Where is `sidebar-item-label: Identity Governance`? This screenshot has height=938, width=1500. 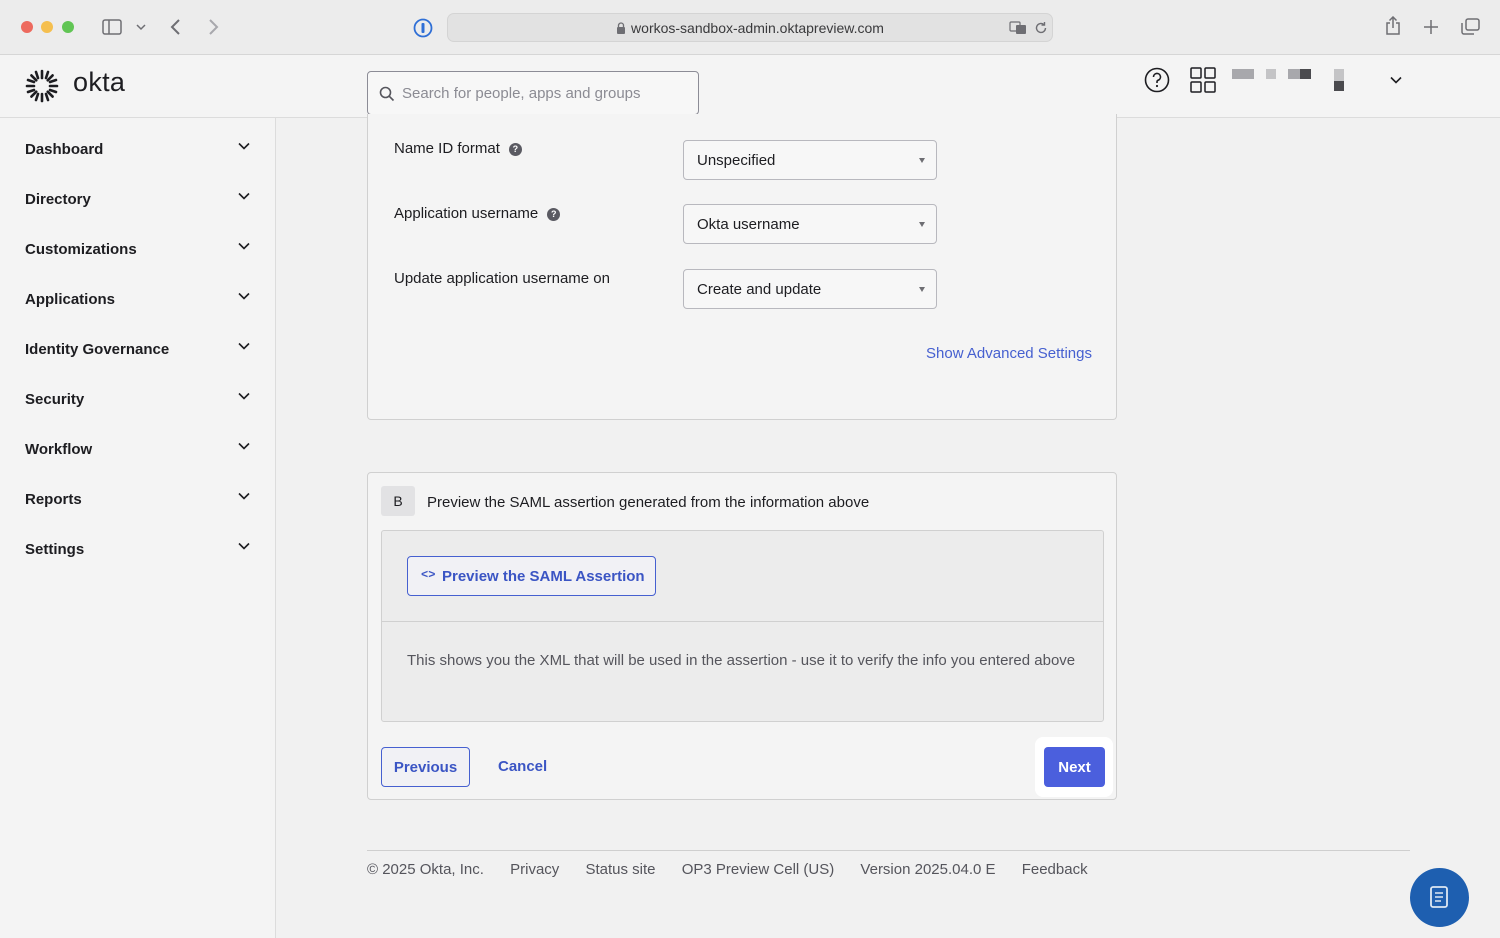 sidebar-item-label: Identity Governance is located at coordinates (97, 349).